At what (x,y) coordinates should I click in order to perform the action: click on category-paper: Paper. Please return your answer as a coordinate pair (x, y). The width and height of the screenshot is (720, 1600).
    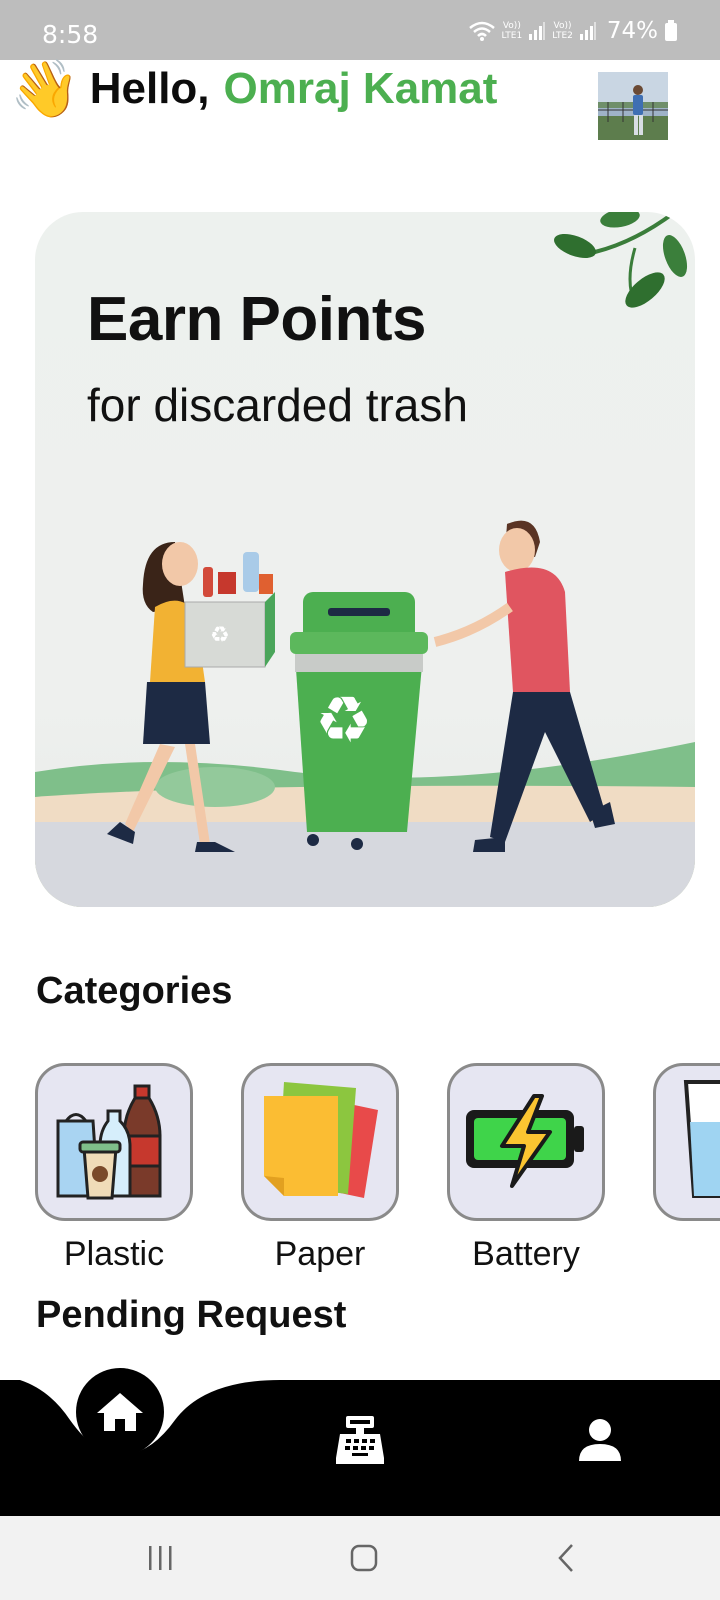
    Looking at the image, I should click on (320, 1168).